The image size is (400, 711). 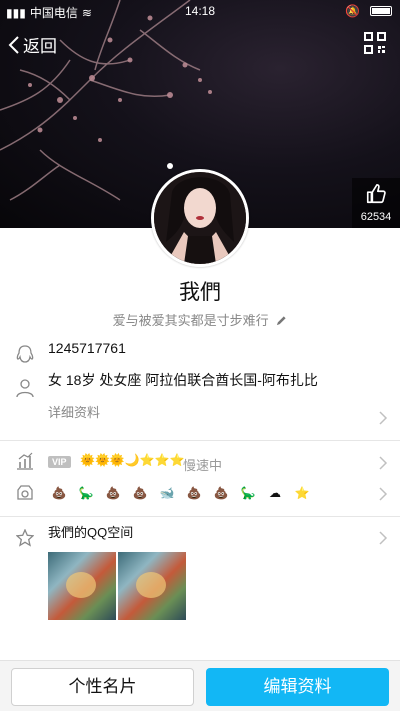 What do you see at coordinates (13, 44) in the screenshot?
I see `chevron-left-icon` at bounding box center [13, 44].